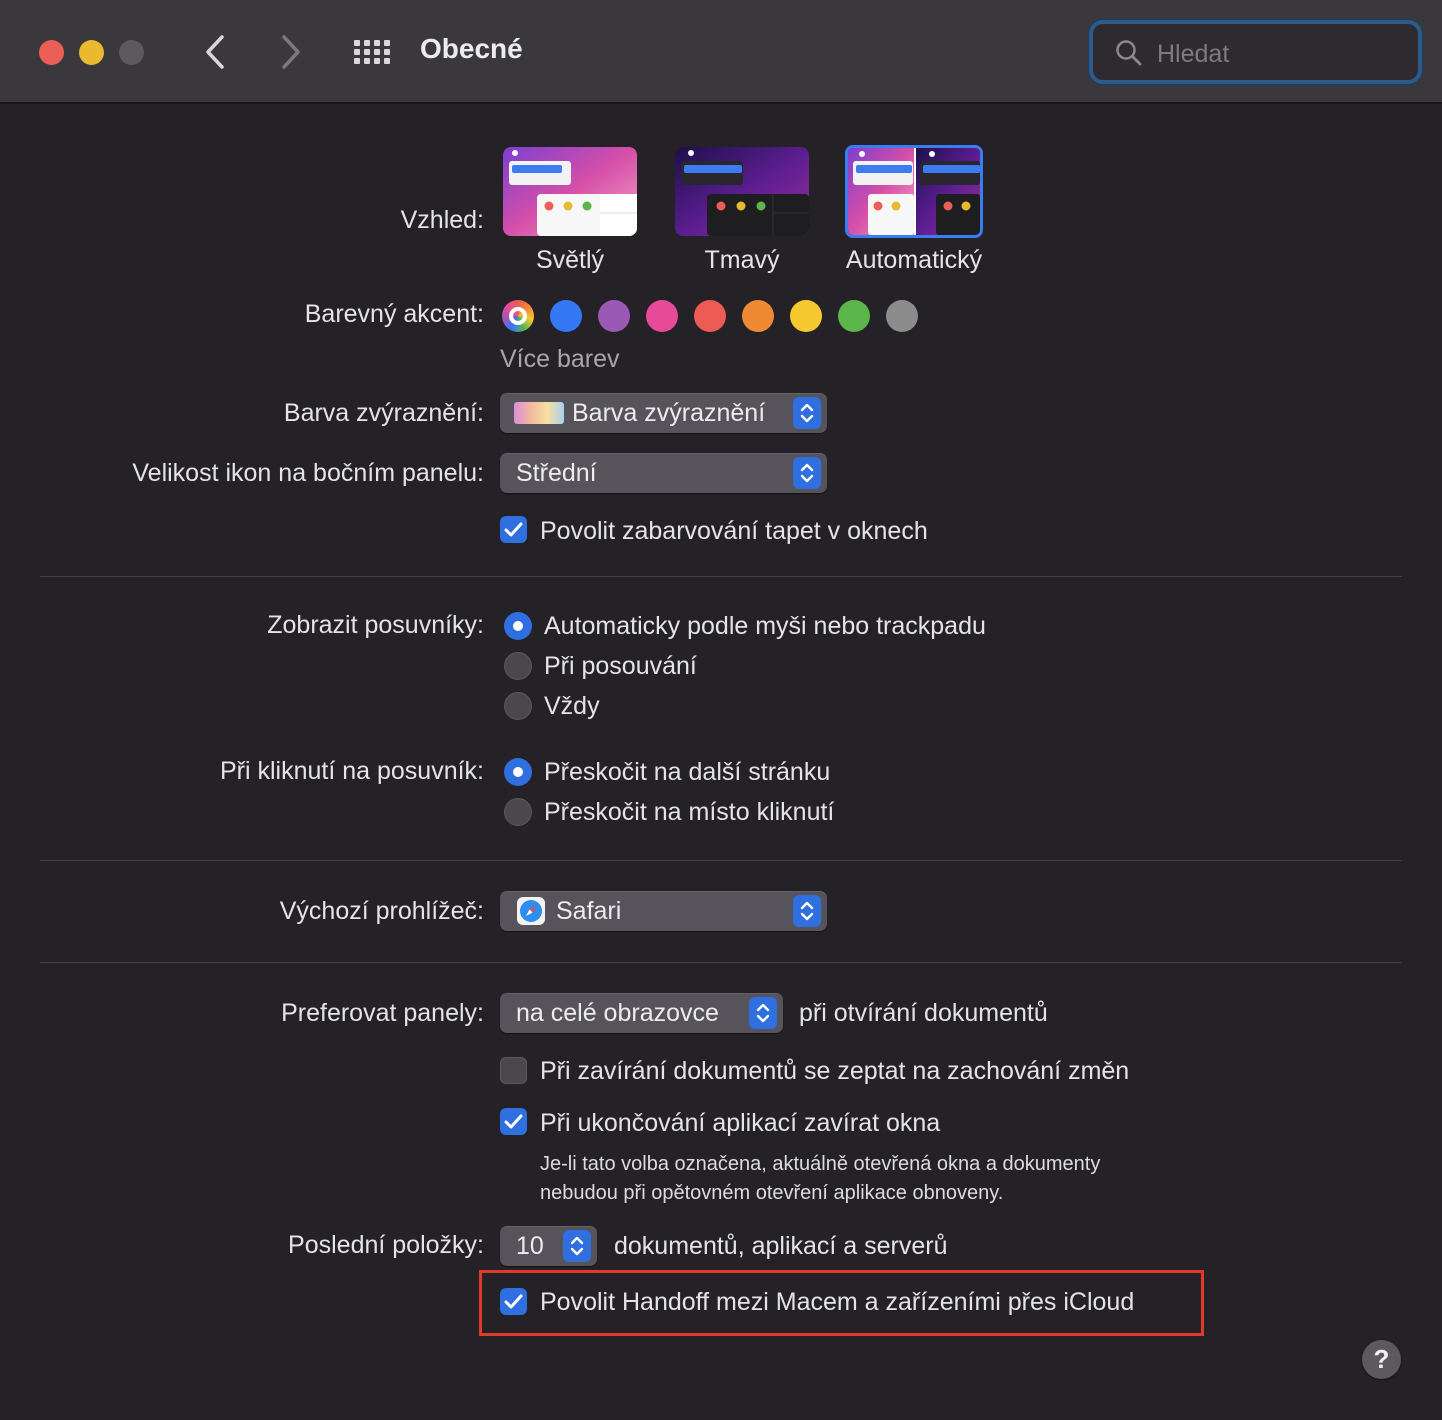  What do you see at coordinates (548, 1246) in the screenshot?
I see `recent-items-popup: 10` at bounding box center [548, 1246].